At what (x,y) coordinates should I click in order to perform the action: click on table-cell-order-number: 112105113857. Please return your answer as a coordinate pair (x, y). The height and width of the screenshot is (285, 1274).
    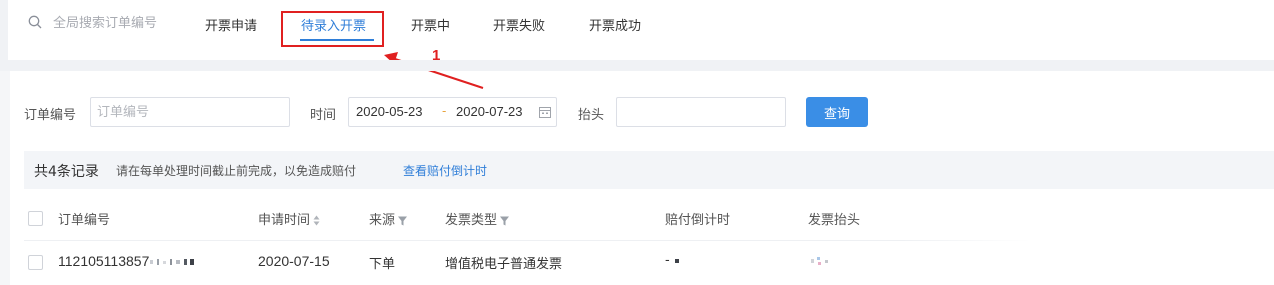
    Looking at the image, I should click on (127, 261).